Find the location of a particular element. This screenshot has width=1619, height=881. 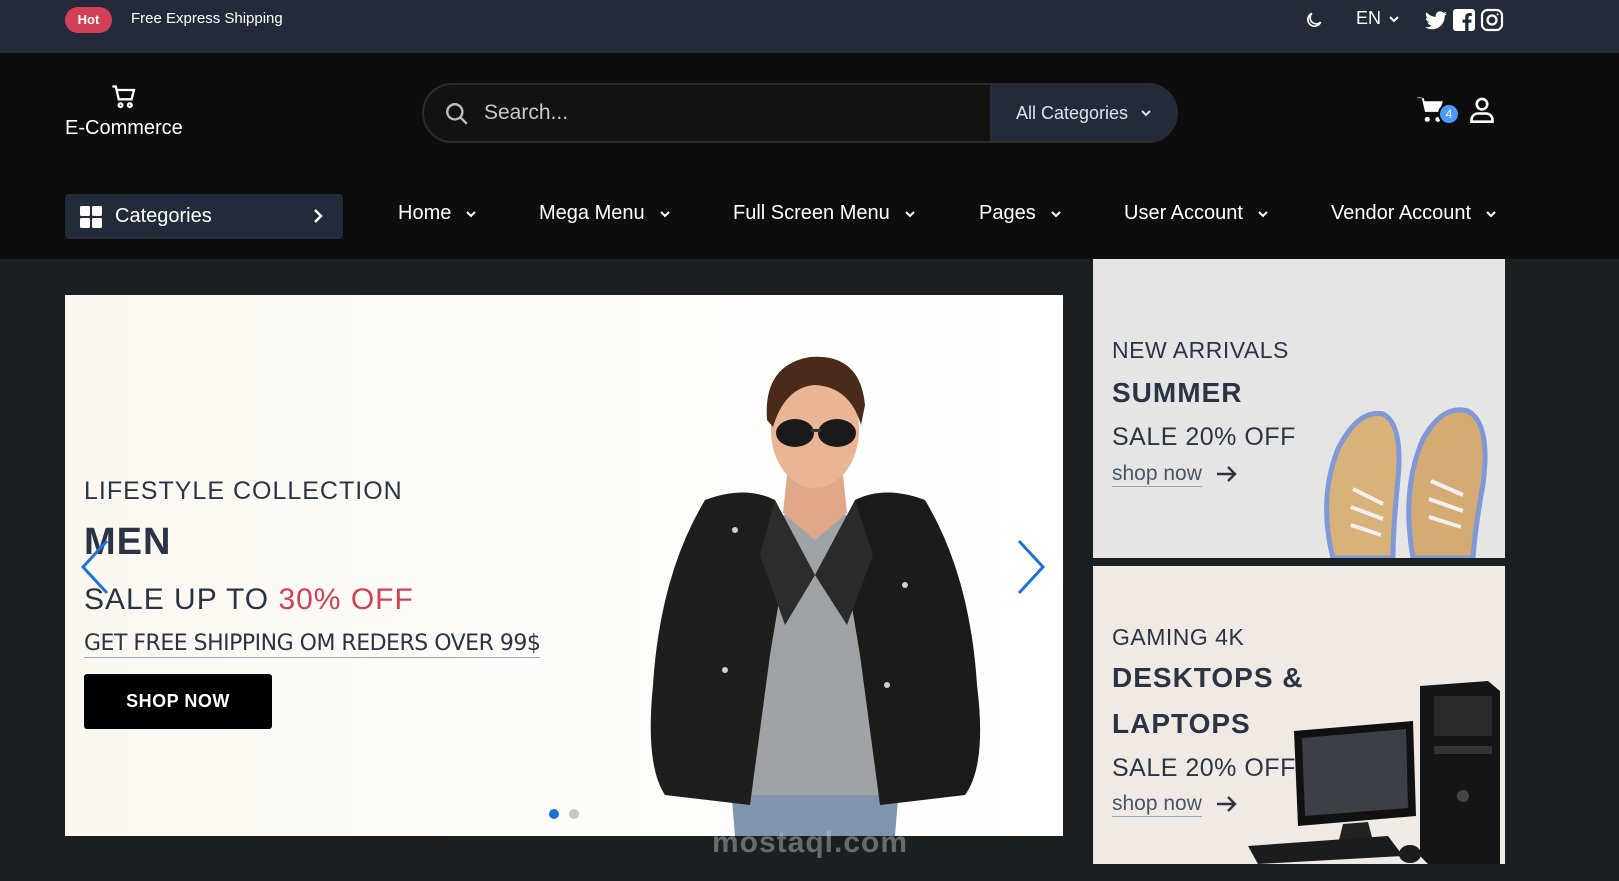

hero-sale-accent: 30% OFF is located at coordinates (346, 599).